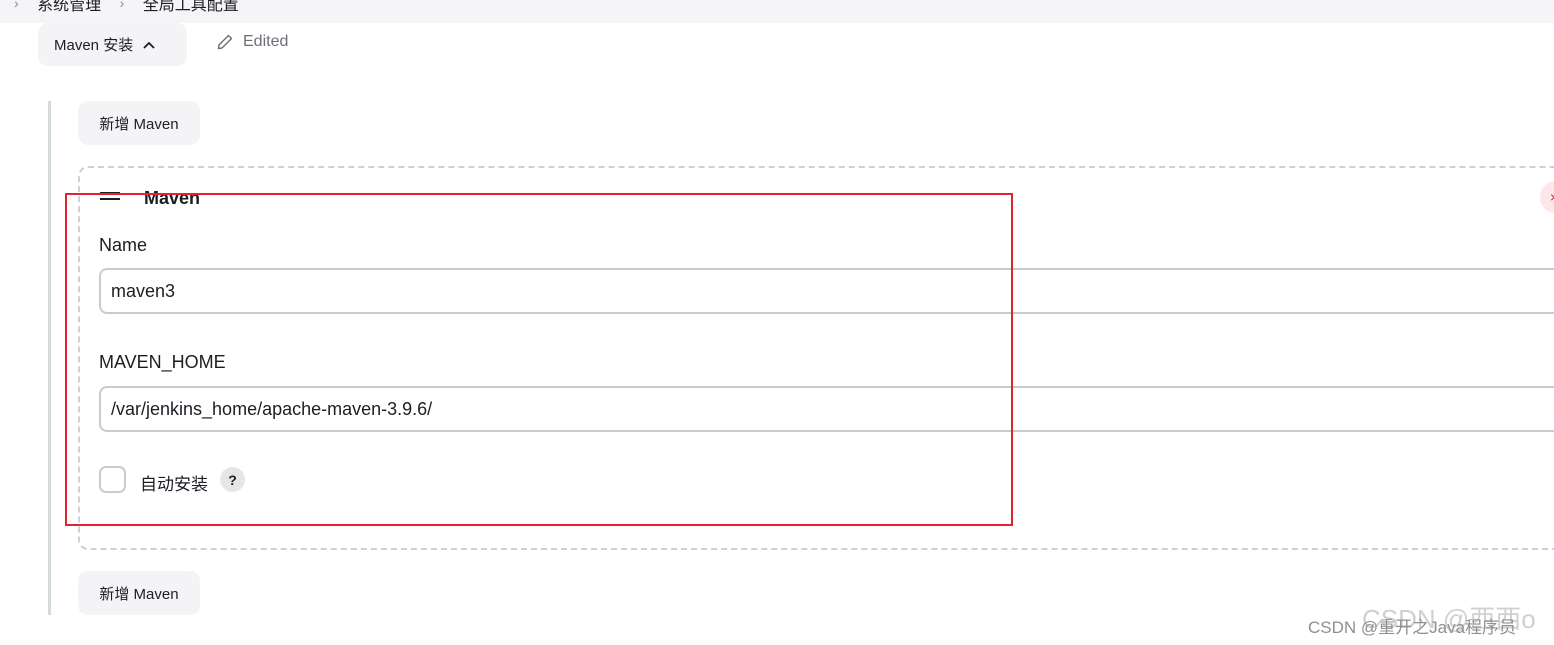 This screenshot has width=1554, height=645. What do you see at coordinates (69, 7) in the screenshot?
I see `breadcrumb-item-system-management: 系统管理` at bounding box center [69, 7].